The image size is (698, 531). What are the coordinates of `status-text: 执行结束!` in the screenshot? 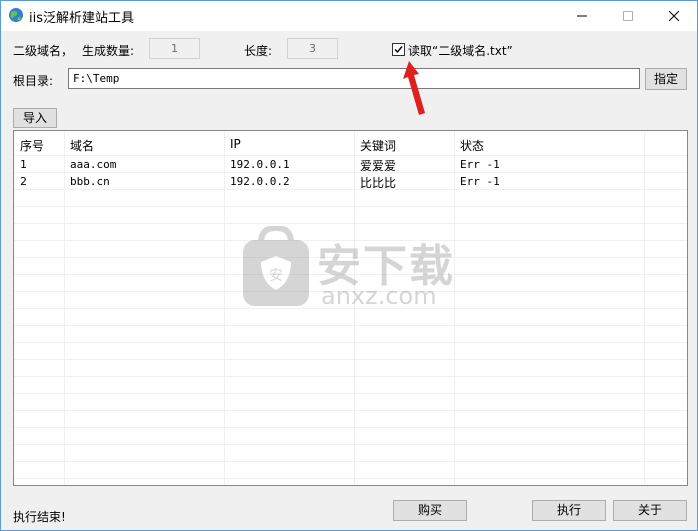 It's located at (39, 517).